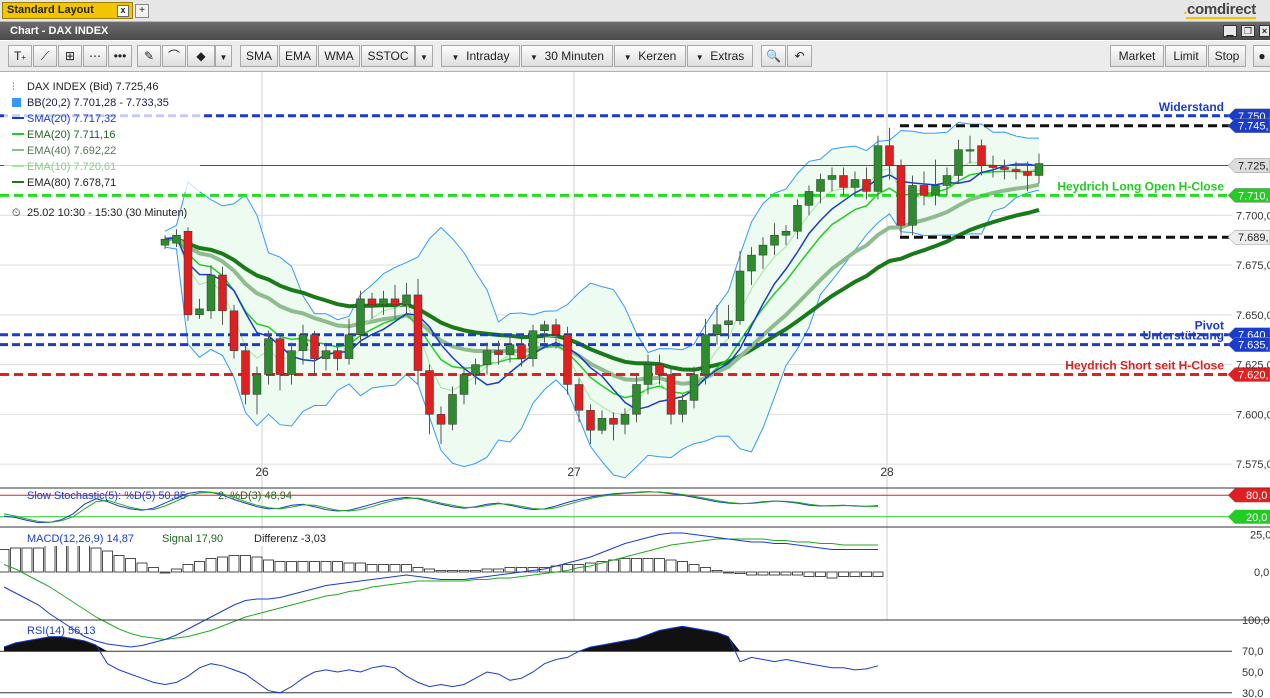 This screenshot has width=1270, height=698. Describe the element at coordinates (45, 56) in the screenshot. I see `trendline-tool-icon: ⟋` at that location.